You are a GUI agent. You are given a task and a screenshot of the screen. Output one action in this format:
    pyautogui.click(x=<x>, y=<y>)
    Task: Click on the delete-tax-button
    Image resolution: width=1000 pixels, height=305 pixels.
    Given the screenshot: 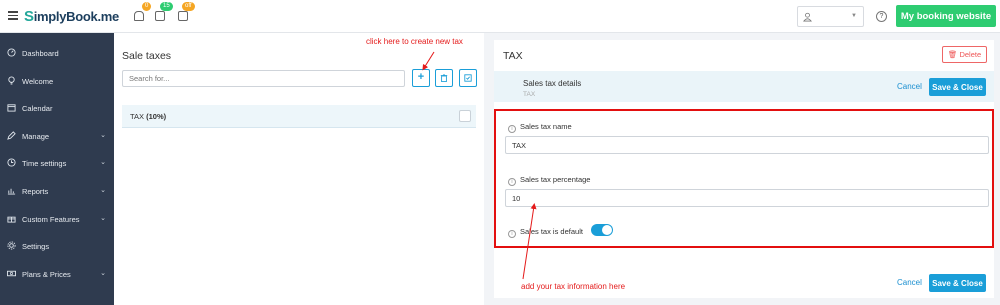 What is the action you would take?
    pyautogui.click(x=444, y=78)
    